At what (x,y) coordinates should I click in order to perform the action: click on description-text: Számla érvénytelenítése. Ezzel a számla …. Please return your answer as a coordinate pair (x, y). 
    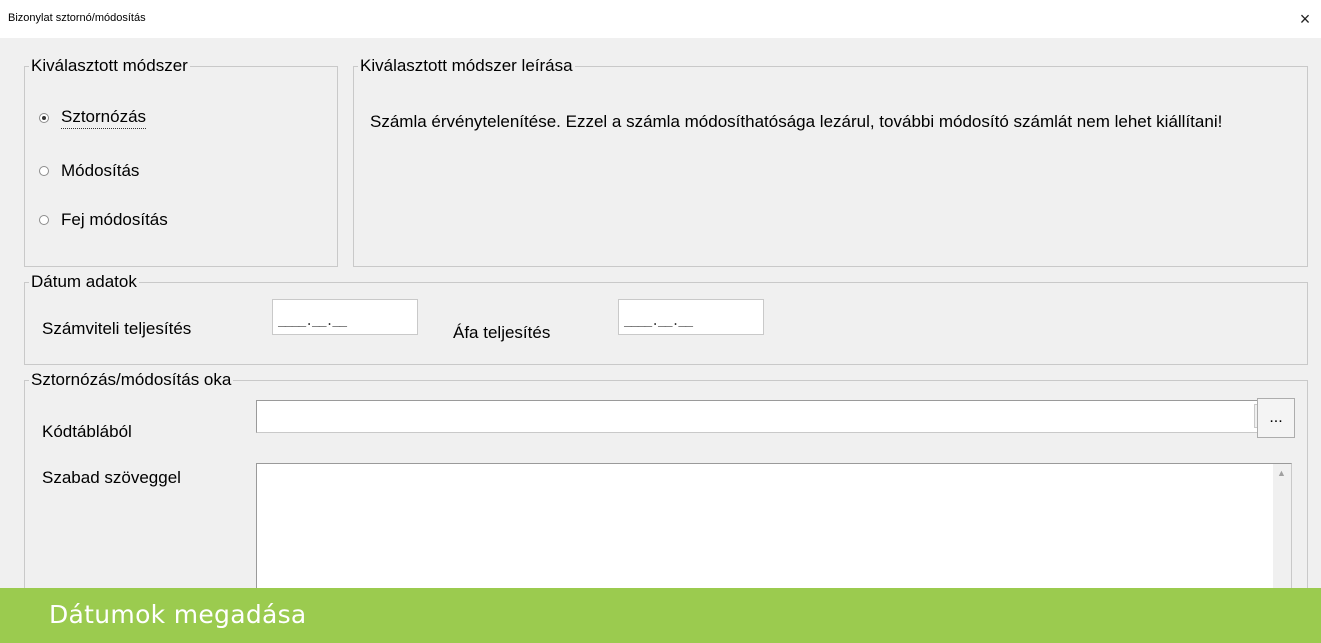
    Looking at the image, I should click on (796, 121).